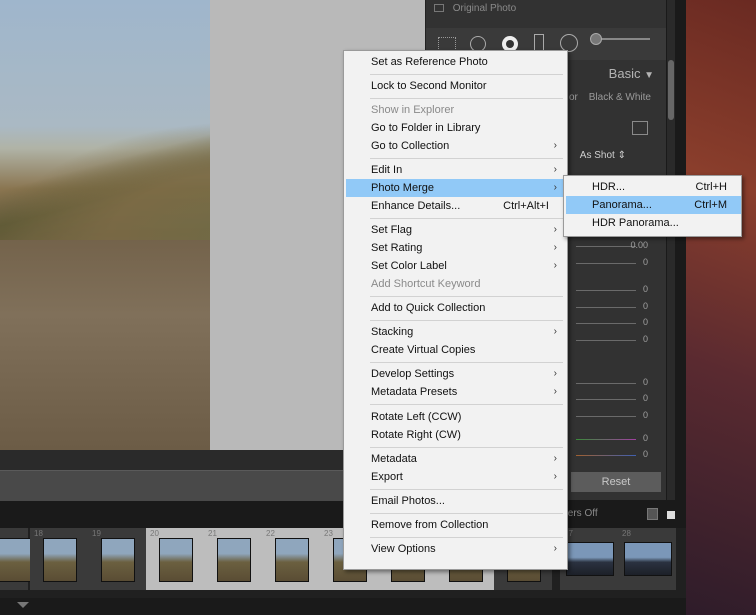  What do you see at coordinates (59, 559) in the screenshot?
I see `filmstrip-cell: 18` at bounding box center [59, 559].